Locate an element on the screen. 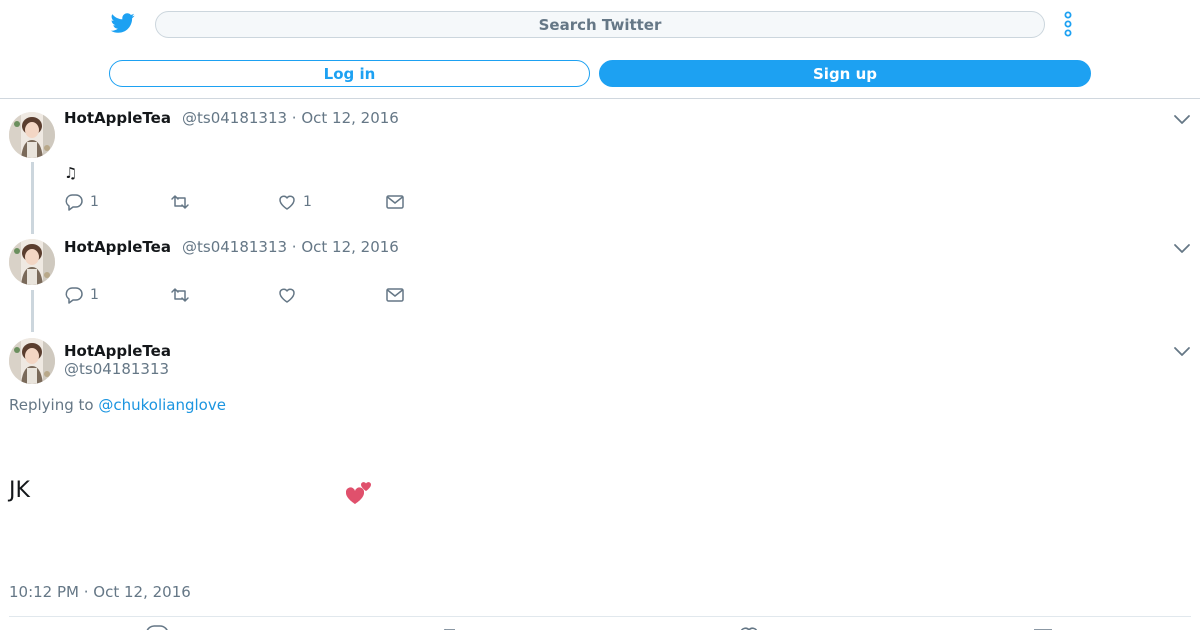 The width and height of the screenshot is (1200, 630). share-icon is located at coordinates (1043, 626).